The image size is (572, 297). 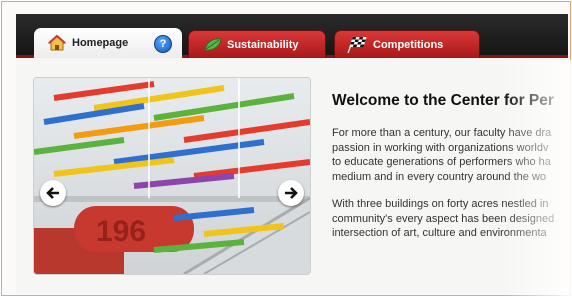 I want to click on tab-competitions: Competitions, so click(x=407, y=44).